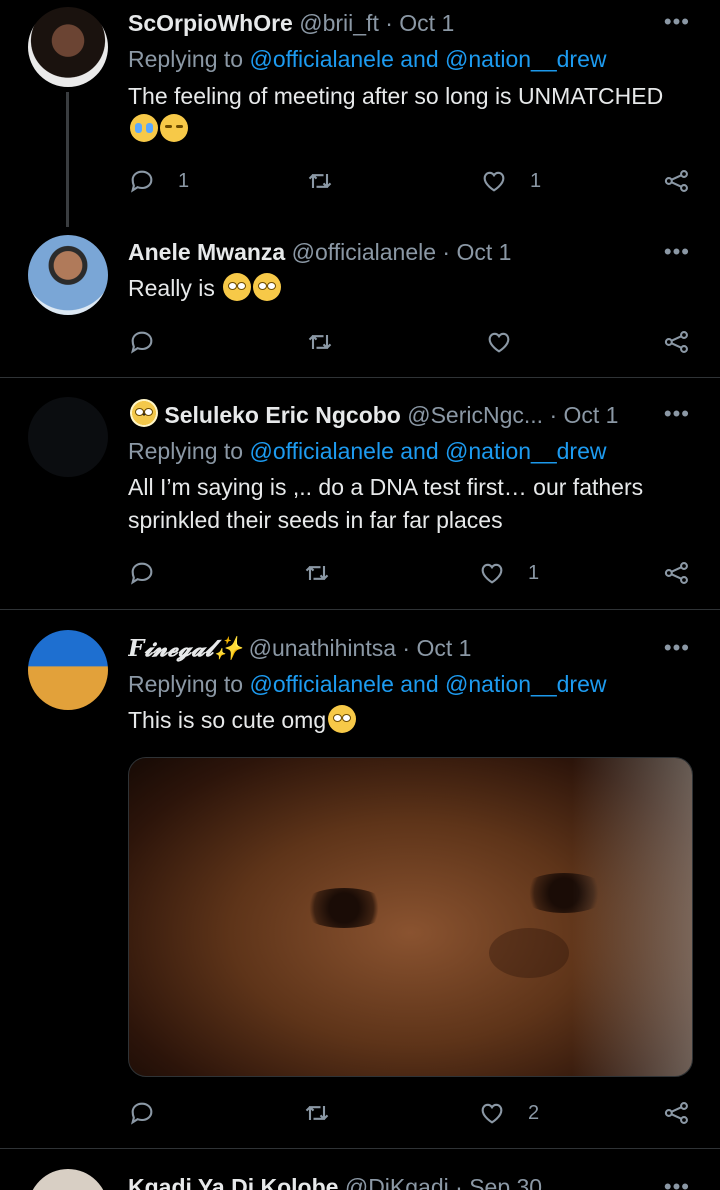  Describe the element at coordinates (364, 252) in the screenshot. I see `user-handle: @officialanele` at that location.